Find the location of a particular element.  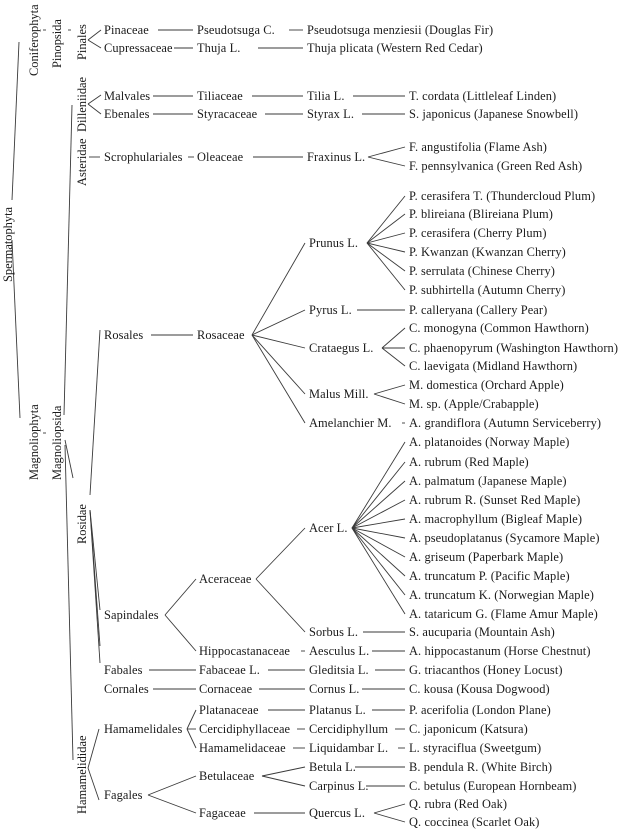

species-leaf: P. cerasifera (Cherry Plum) is located at coordinates (478, 233).